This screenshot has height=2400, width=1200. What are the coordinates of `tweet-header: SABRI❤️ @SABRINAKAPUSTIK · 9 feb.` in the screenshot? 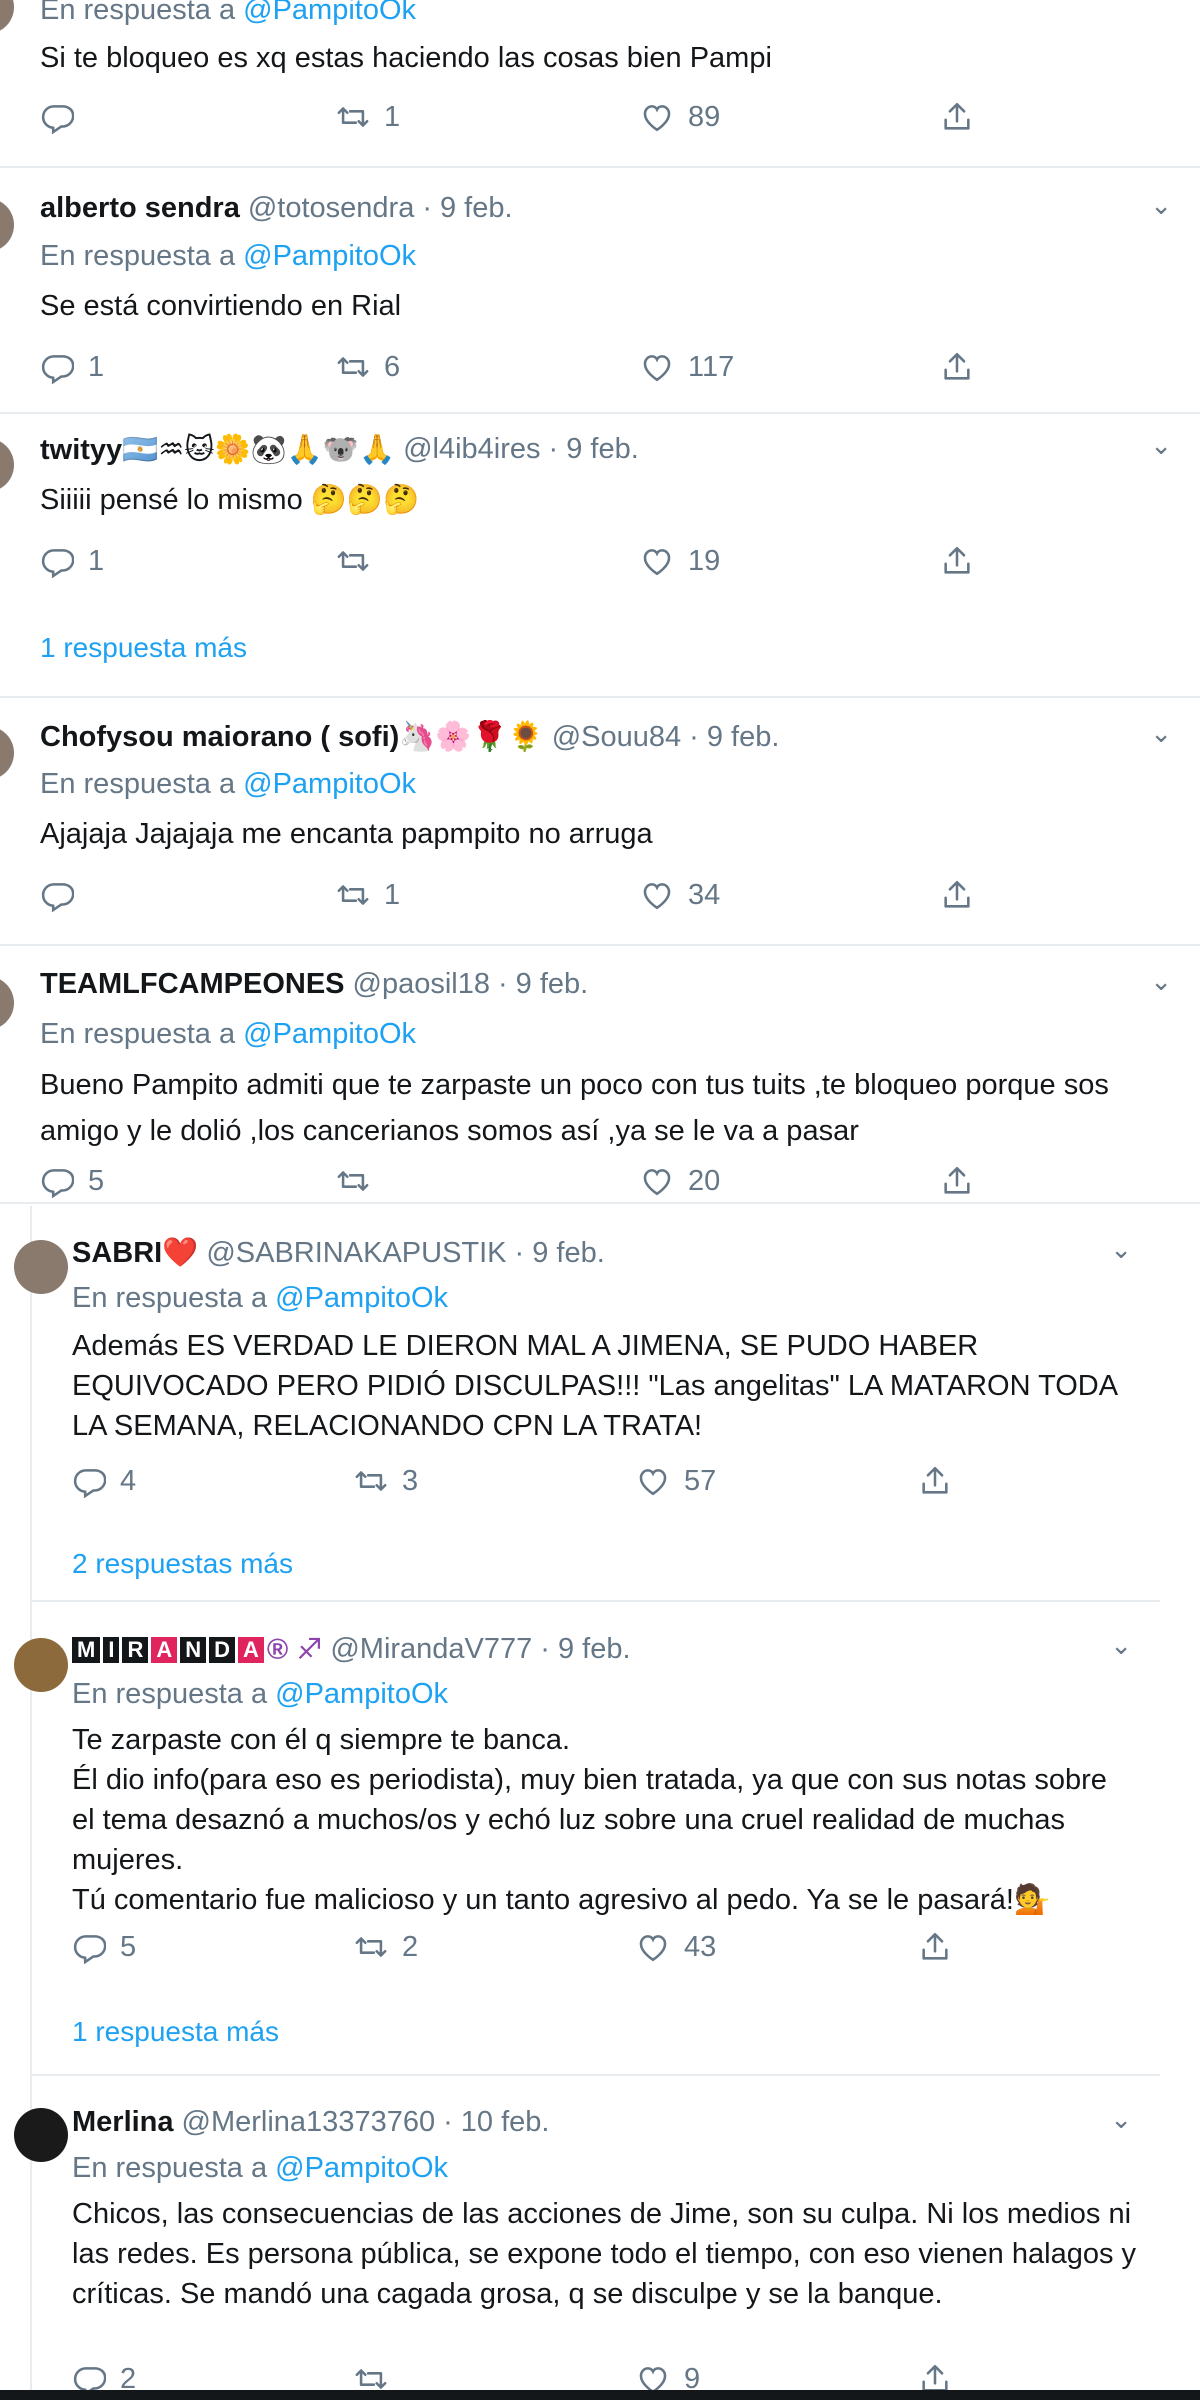 It's located at (338, 1253).